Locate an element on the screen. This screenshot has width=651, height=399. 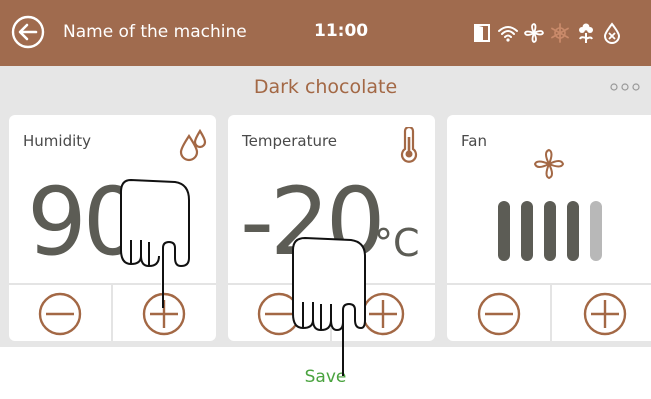
door-icon is located at coordinates (482, 33).